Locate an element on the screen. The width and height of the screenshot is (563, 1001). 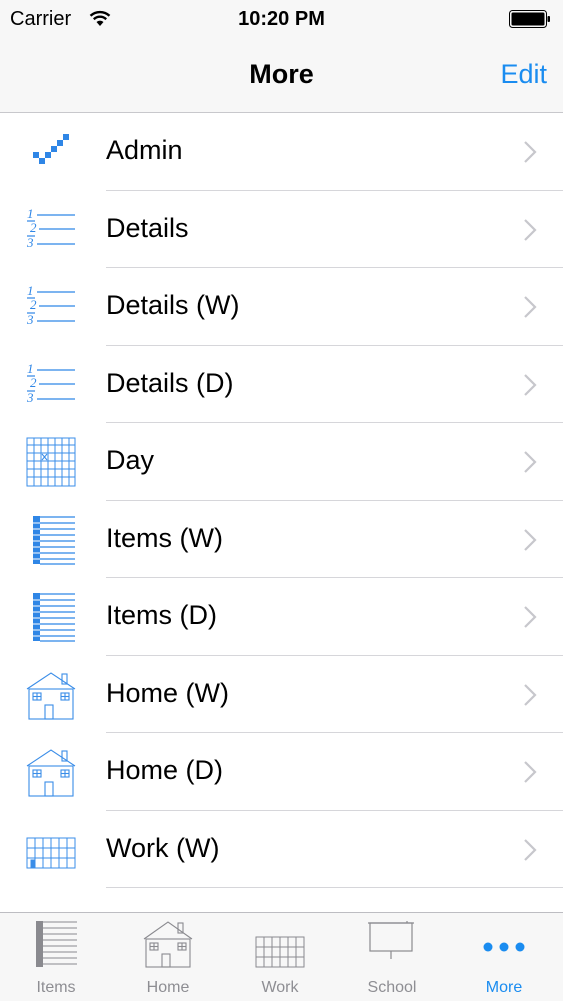
list-item-items-d: Items (D) is located at coordinates (281, 617).